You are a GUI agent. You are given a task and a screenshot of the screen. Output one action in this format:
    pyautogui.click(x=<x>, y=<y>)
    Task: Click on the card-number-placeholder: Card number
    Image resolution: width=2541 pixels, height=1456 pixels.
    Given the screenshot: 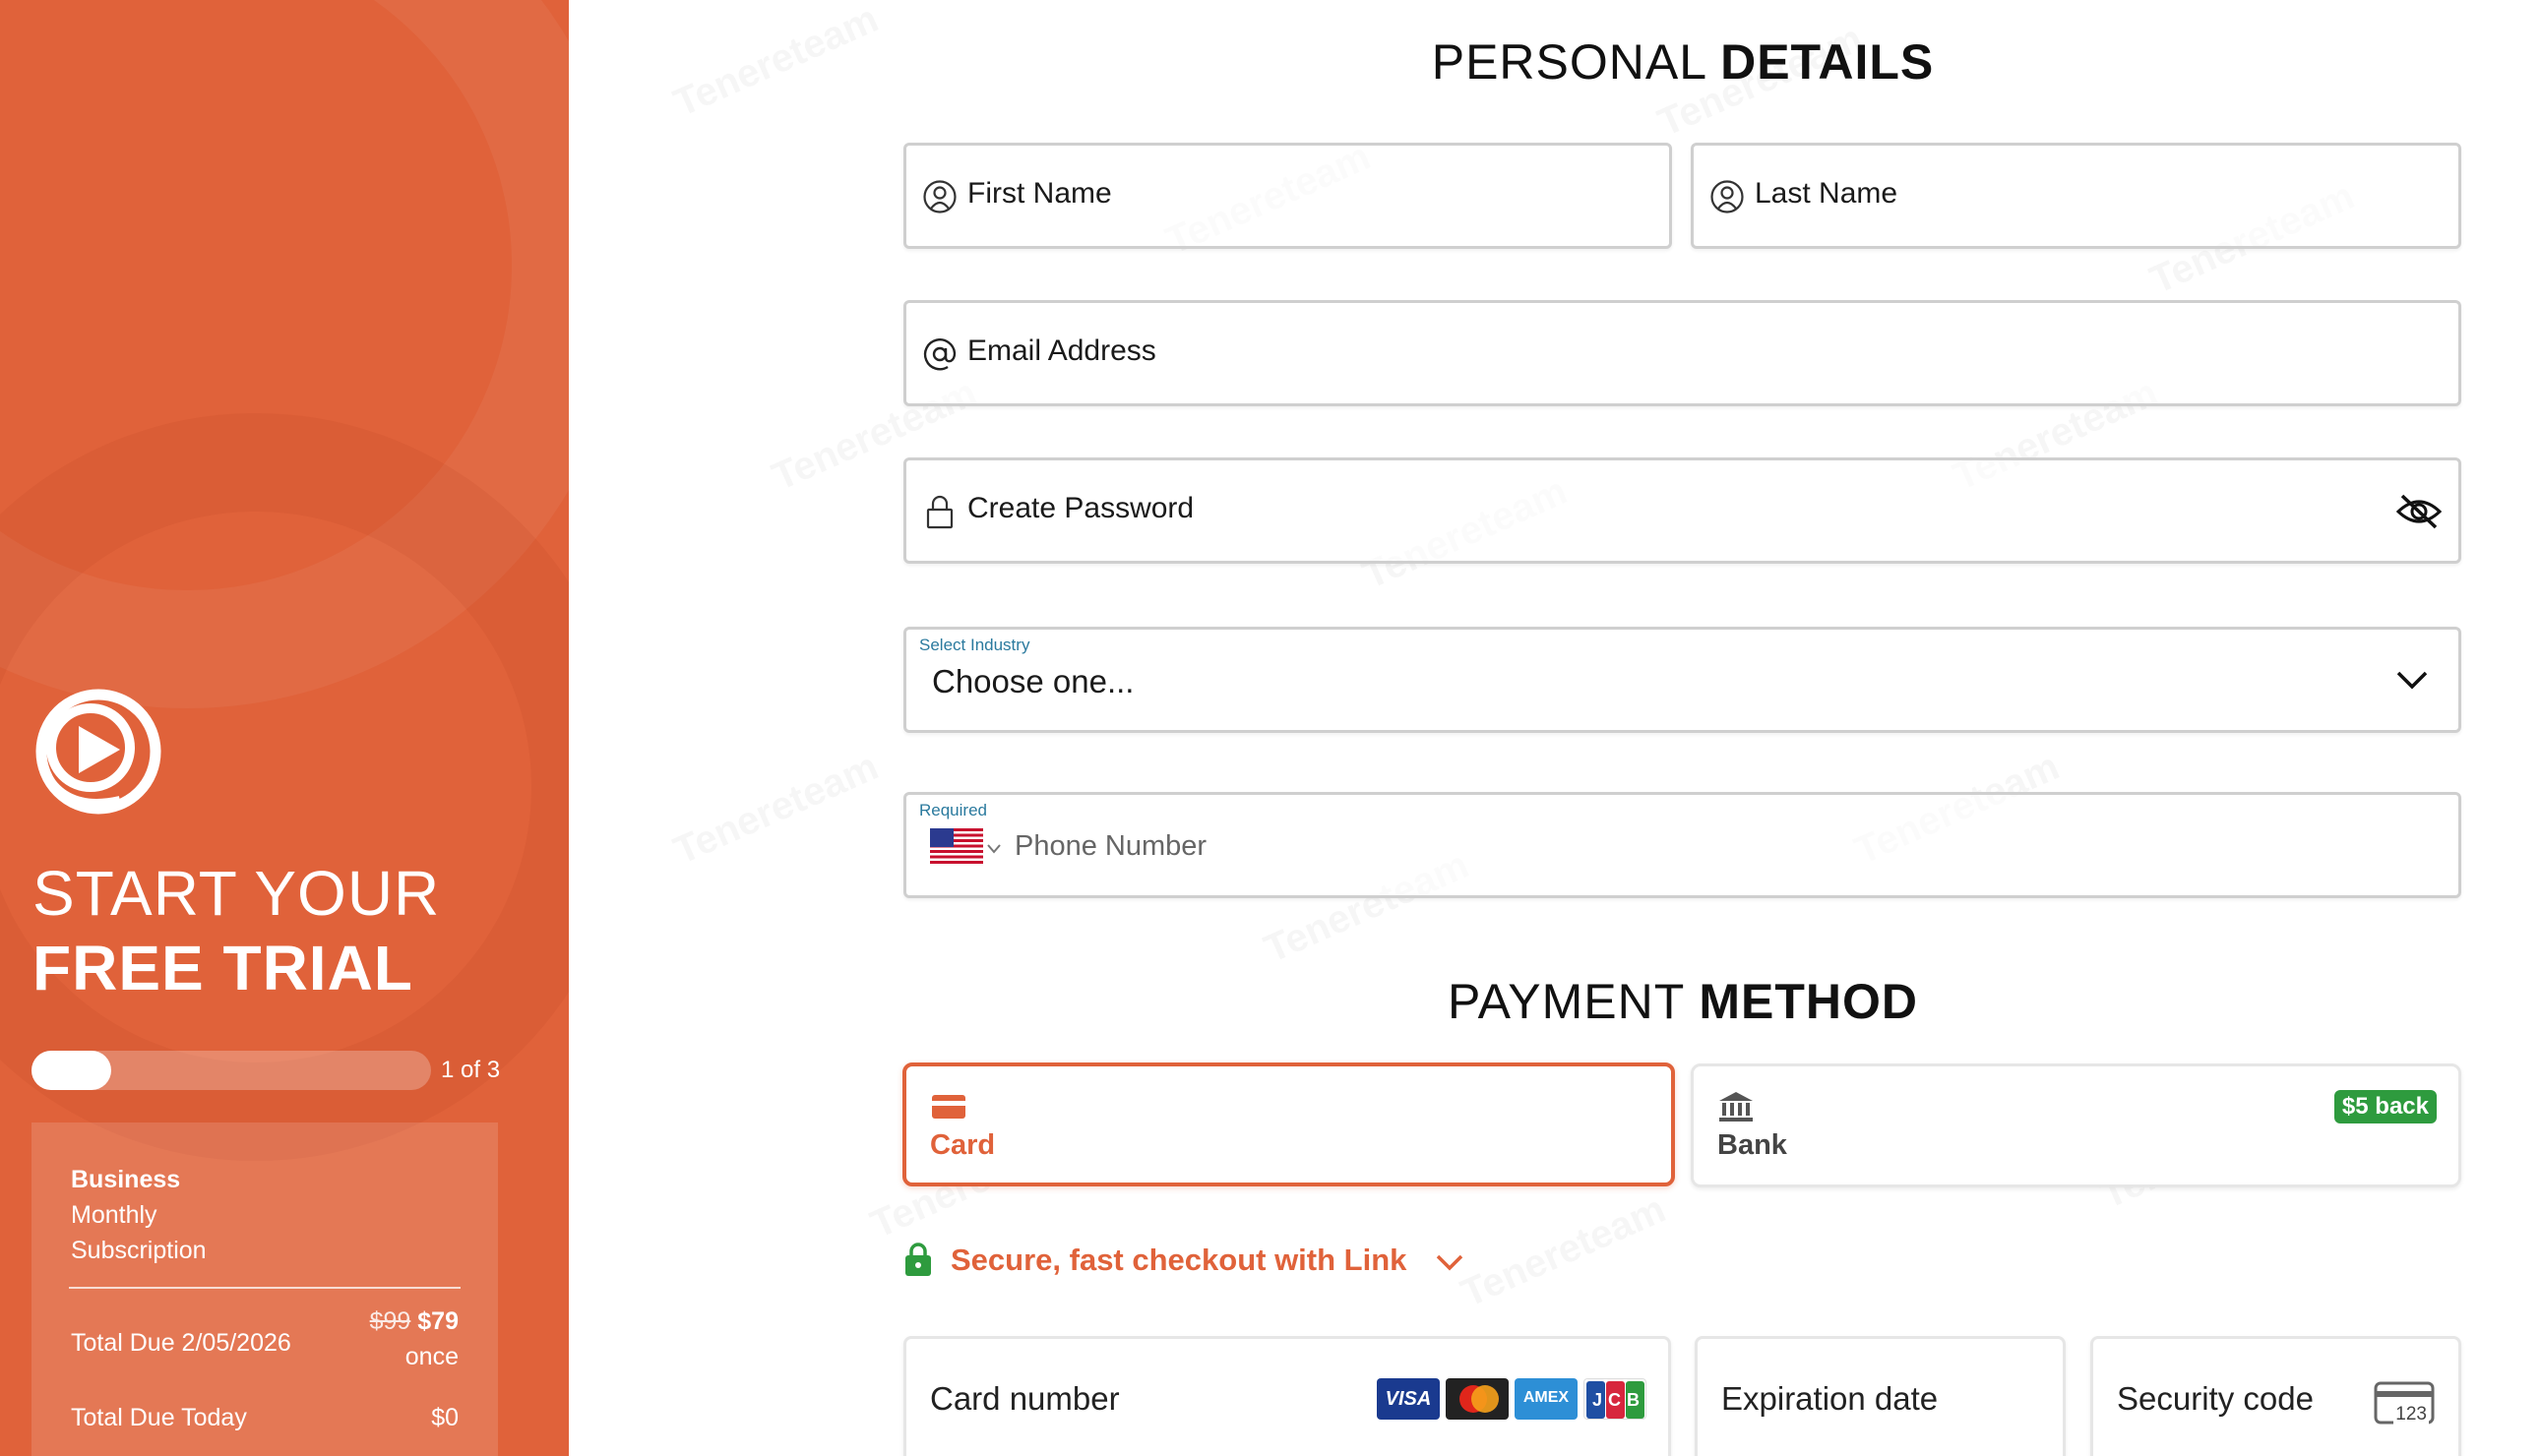 What is the action you would take?
    pyautogui.click(x=1025, y=1398)
    